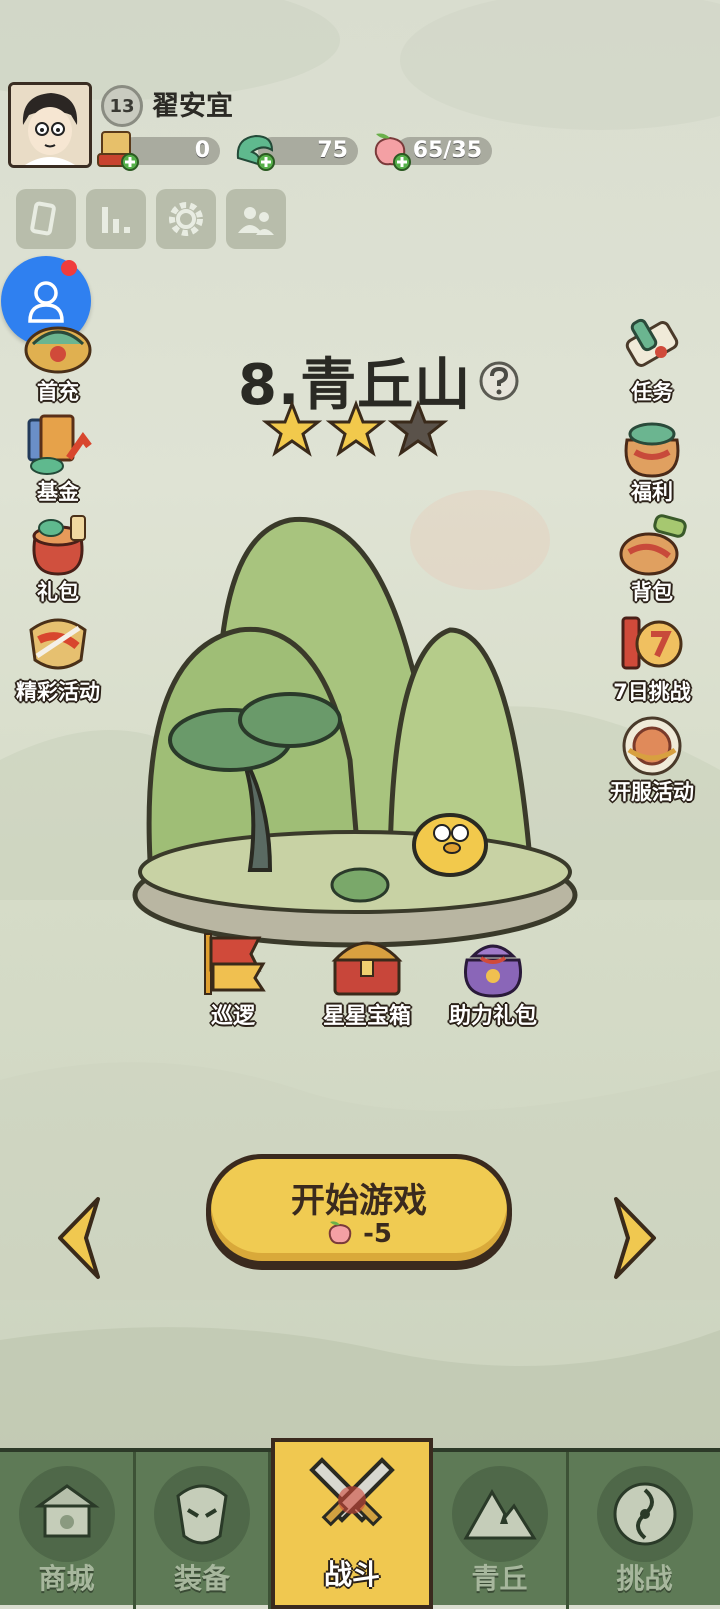  Describe the element at coordinates (652, 342) in the screenshot. I see `task-scroll-icon` at that location.